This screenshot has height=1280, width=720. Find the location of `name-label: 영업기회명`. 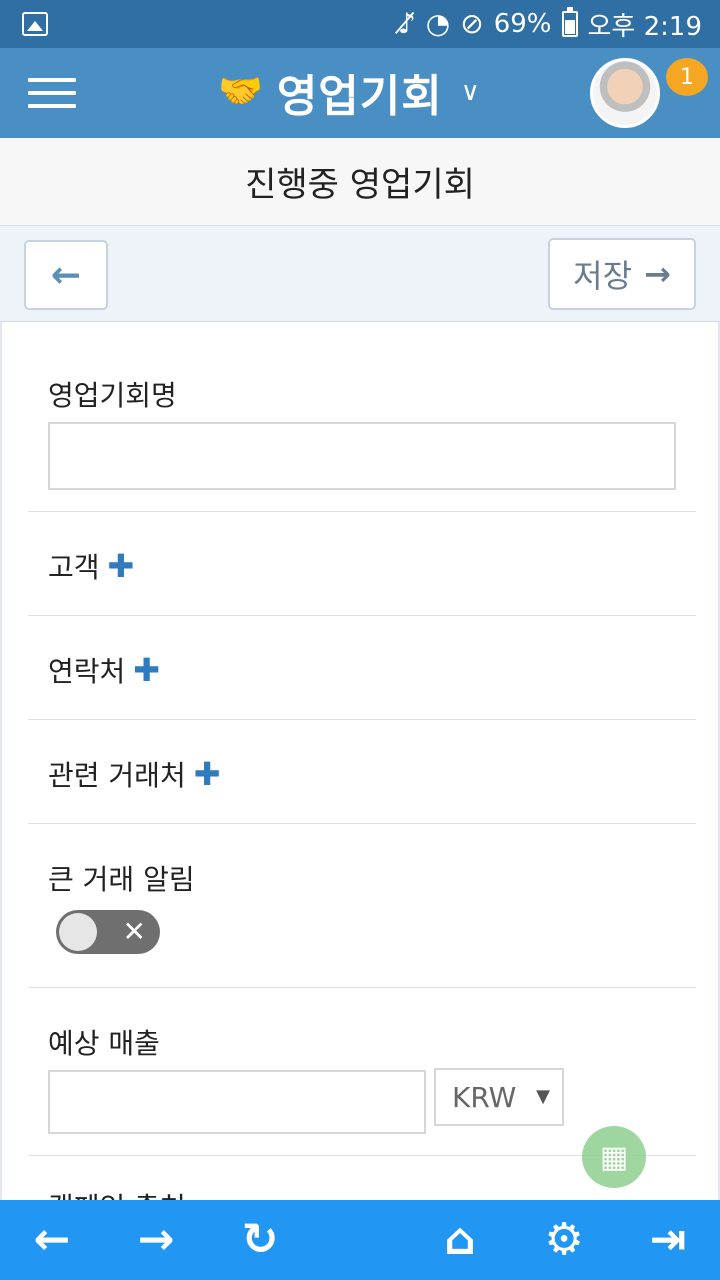

name-label: 영업기회명 is located at coordinates (112, 395).